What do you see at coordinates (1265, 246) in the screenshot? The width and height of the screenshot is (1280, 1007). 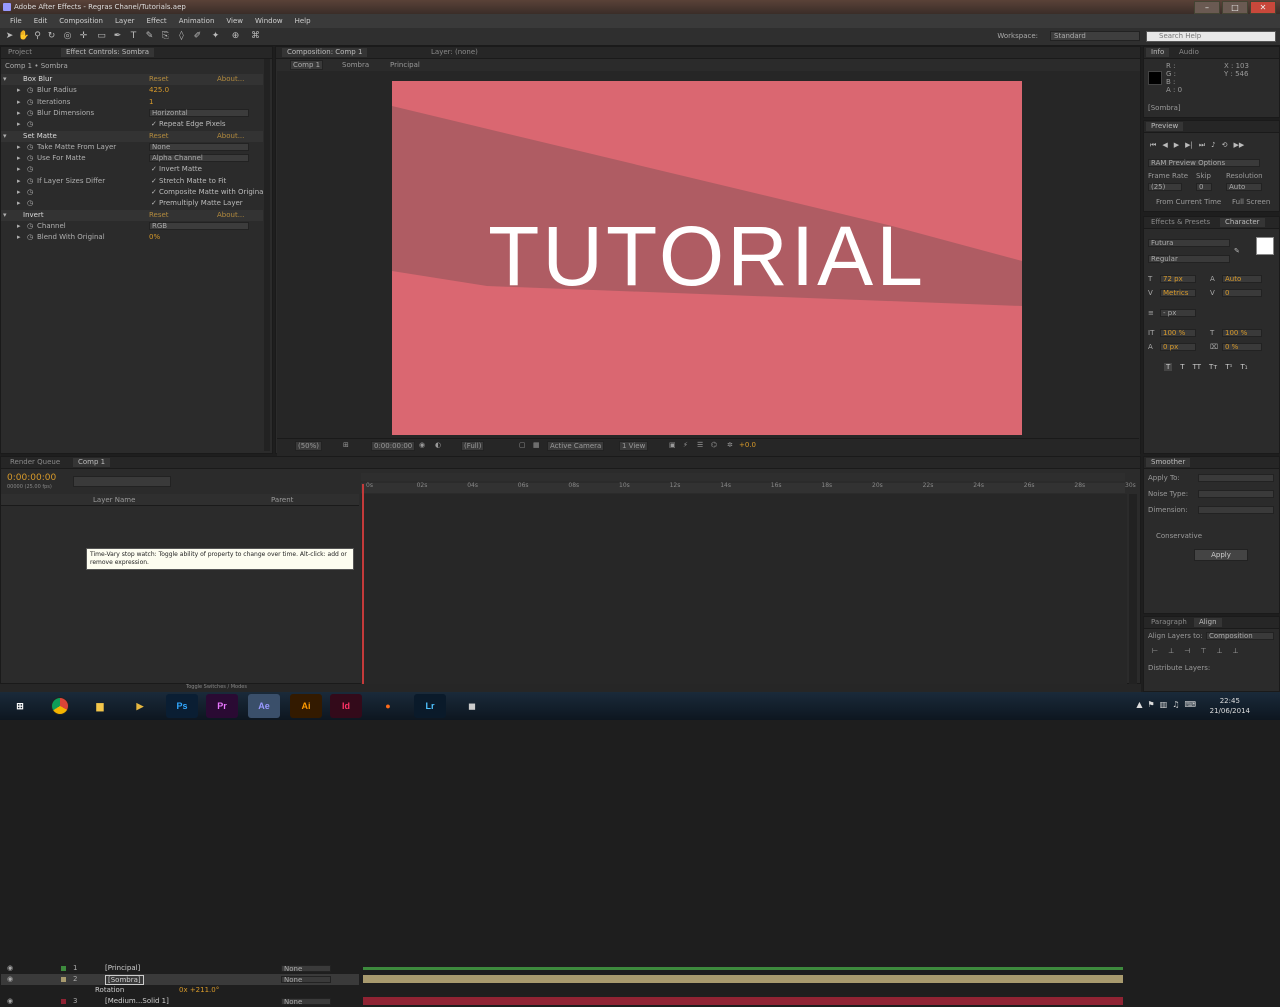 I see `fill-color-swatch` at bounding box center [1265, 246].